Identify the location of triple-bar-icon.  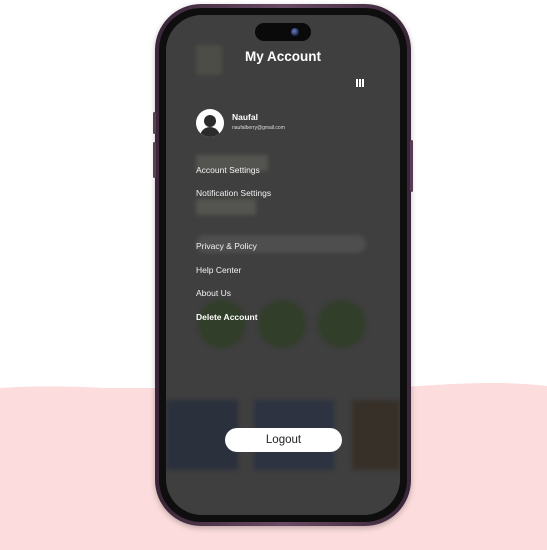
(360, 83).